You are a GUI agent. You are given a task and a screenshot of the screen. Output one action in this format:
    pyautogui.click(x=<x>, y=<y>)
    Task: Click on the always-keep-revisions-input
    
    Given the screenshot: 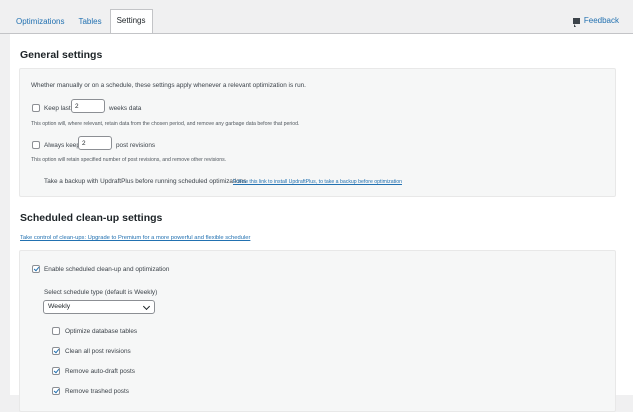 What is the action you would take?
    pyautogui.click(x=95, y=143)
    